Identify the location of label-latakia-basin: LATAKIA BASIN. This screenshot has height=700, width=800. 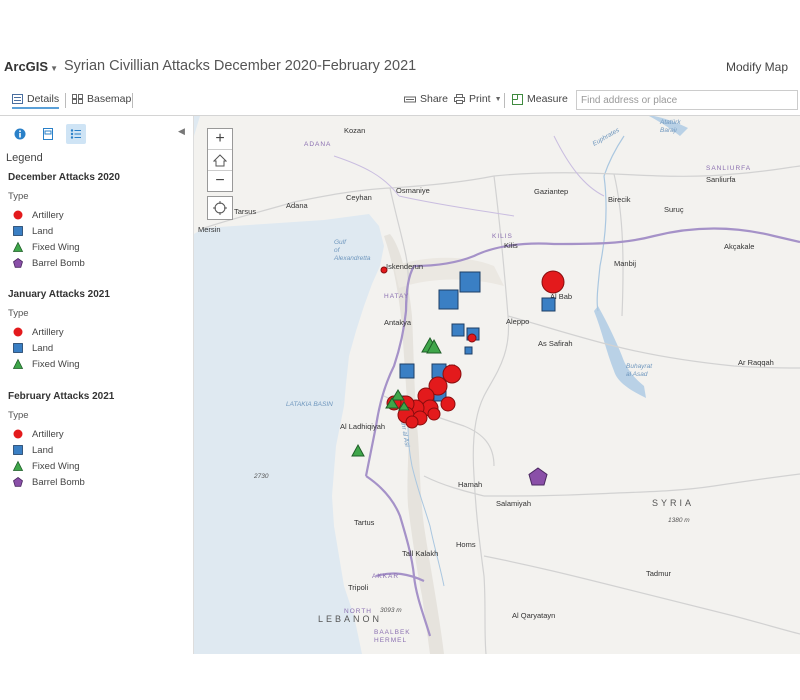
(309, 404).